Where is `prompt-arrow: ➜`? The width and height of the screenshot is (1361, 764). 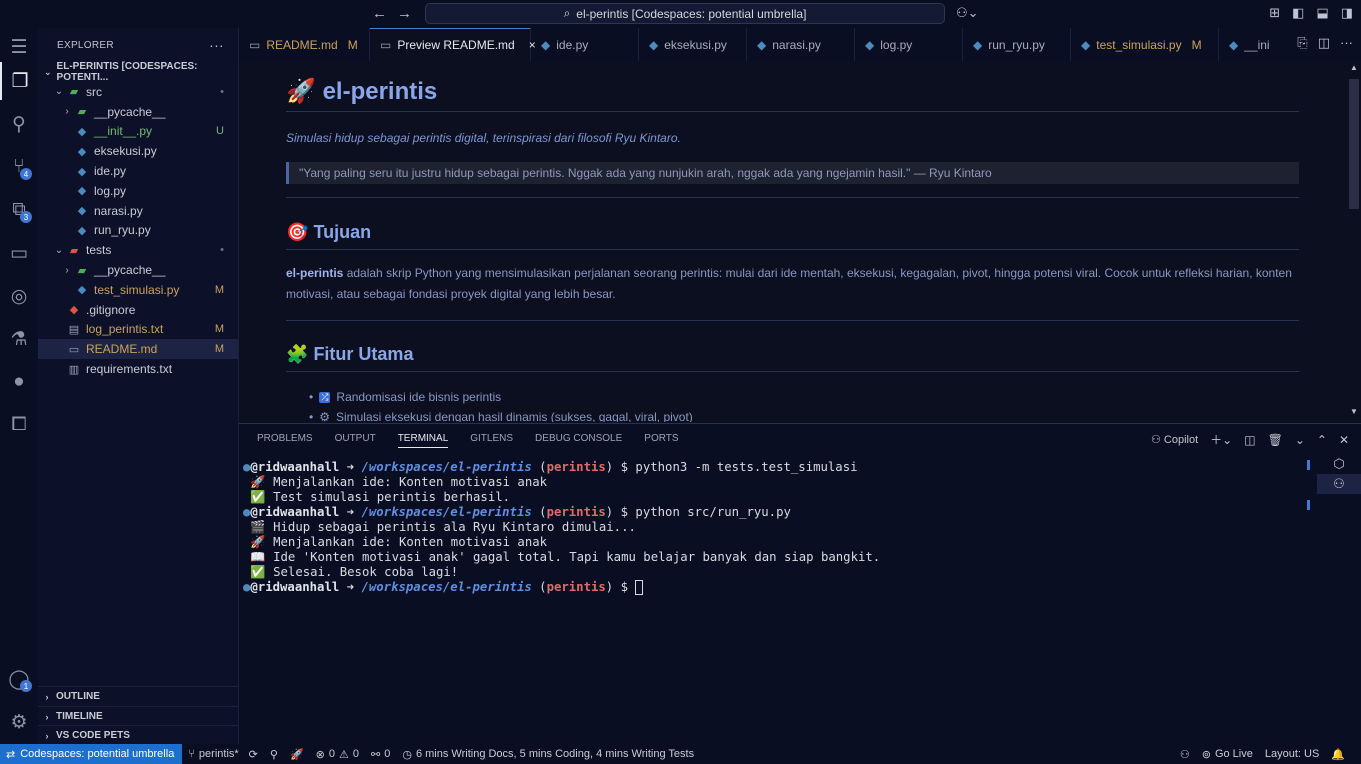 prompt-arrow: ➜ is located at coordinates (350, 512).